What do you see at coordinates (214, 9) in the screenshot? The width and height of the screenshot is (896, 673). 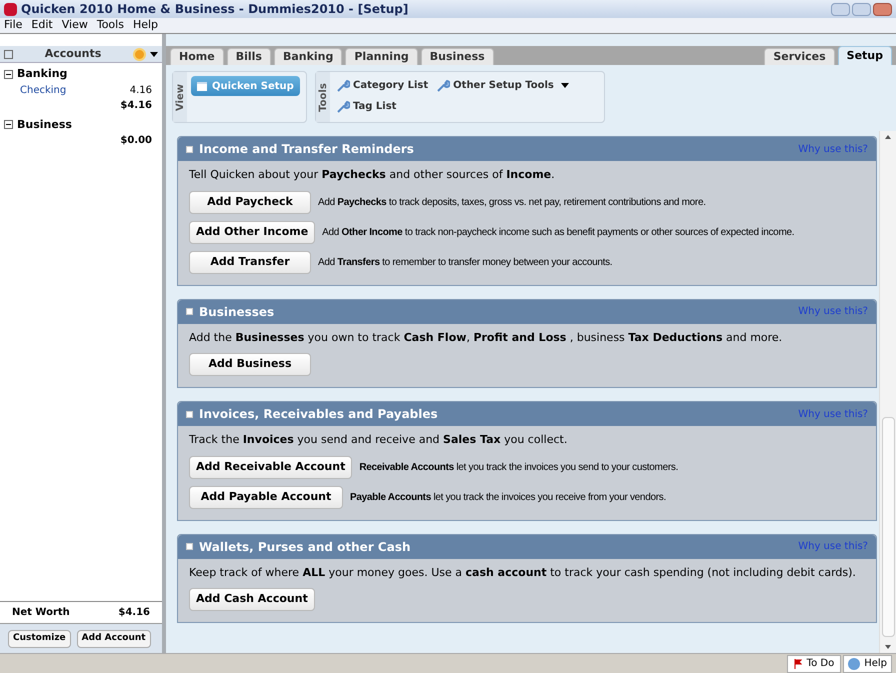 I see `window-title: Quicken 2010 Home & Business - Dummies2010 - [Setup]` at bounding box center [214, 9].